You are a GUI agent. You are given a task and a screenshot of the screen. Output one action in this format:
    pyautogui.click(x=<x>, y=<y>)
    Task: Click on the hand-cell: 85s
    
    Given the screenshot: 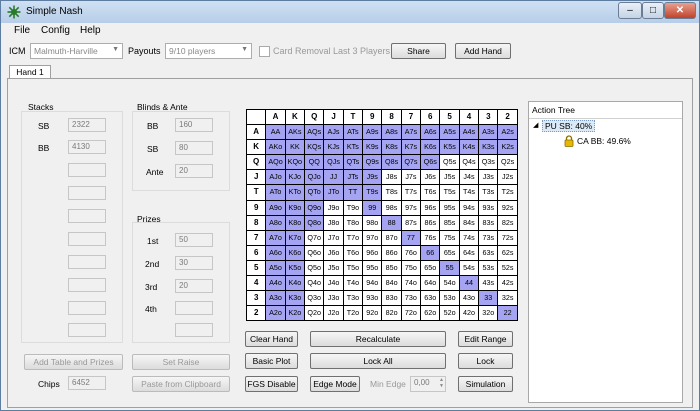 What is the action you would take?
    pyautogui.click(x=450, y=223)
    